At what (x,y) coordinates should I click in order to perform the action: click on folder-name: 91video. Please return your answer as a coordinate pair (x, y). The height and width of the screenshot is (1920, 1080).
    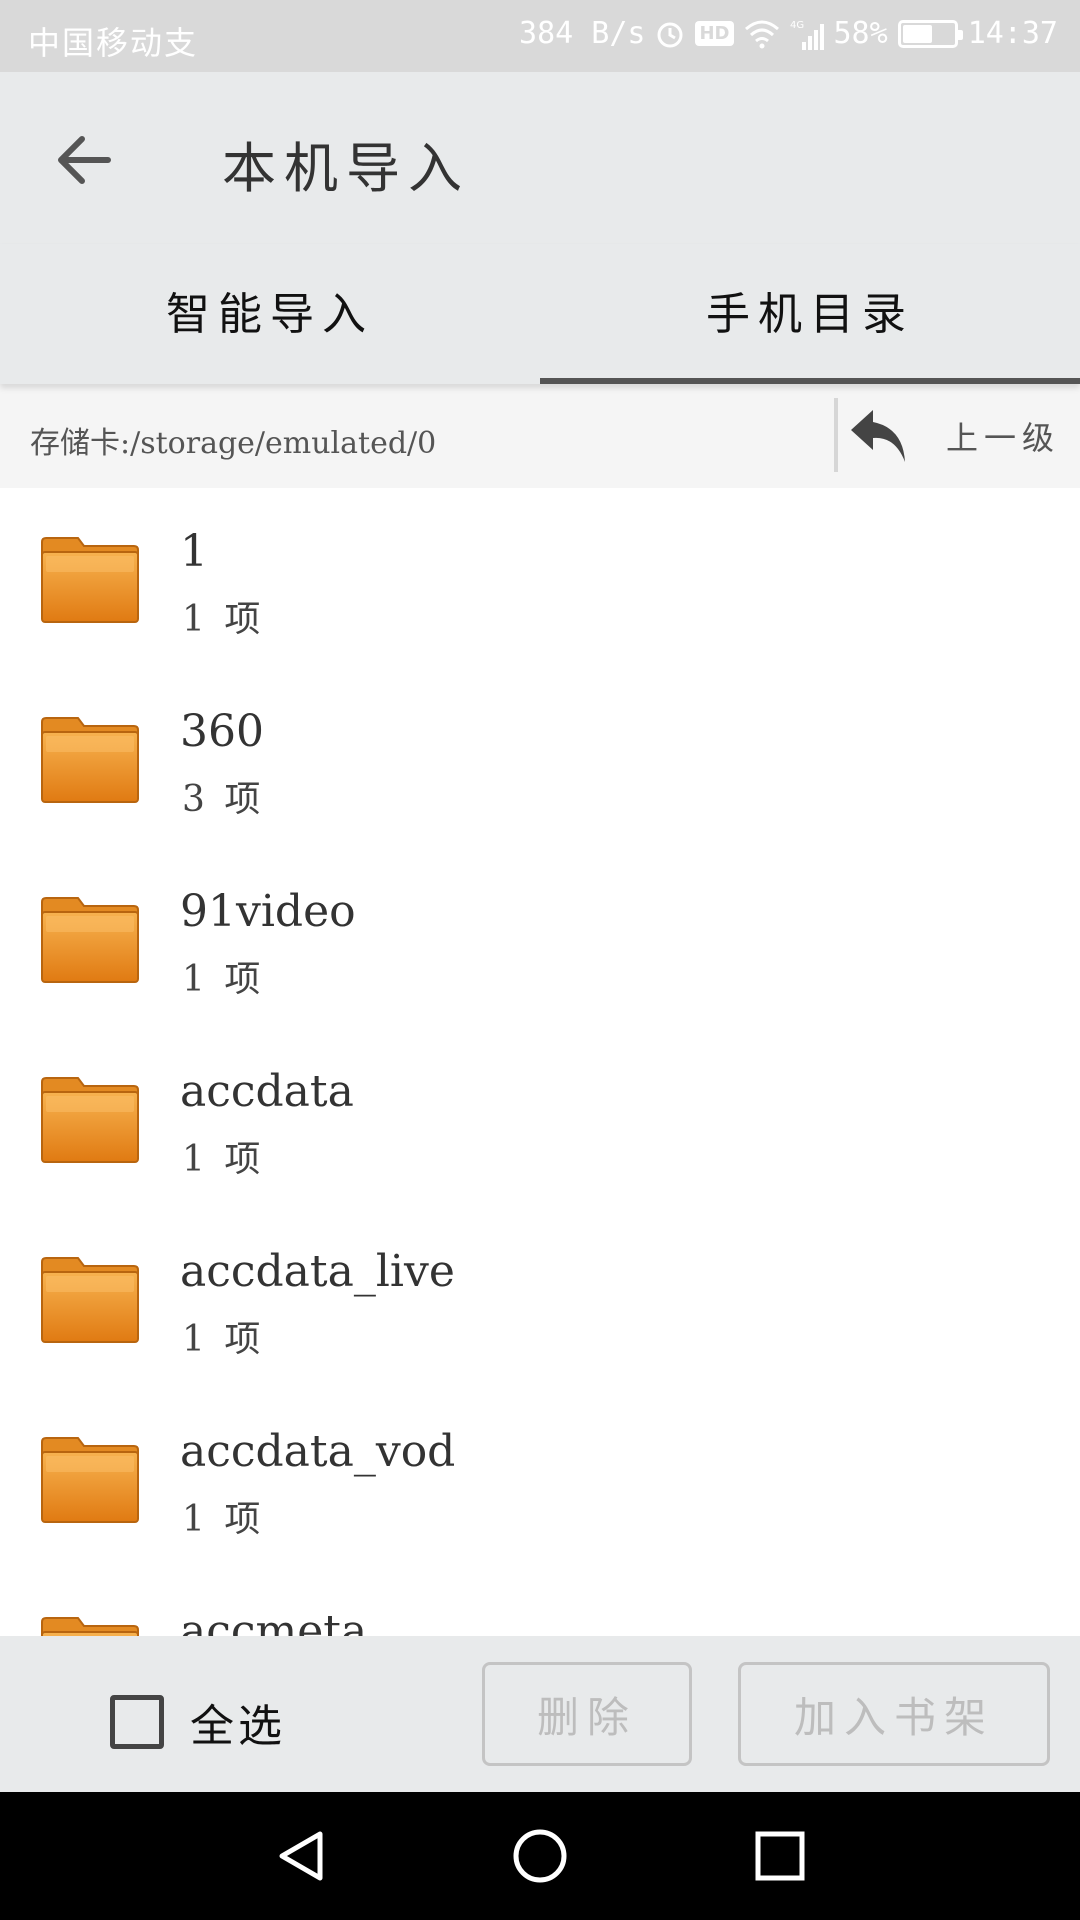
    Looking at the image, I should click on (268, 911).